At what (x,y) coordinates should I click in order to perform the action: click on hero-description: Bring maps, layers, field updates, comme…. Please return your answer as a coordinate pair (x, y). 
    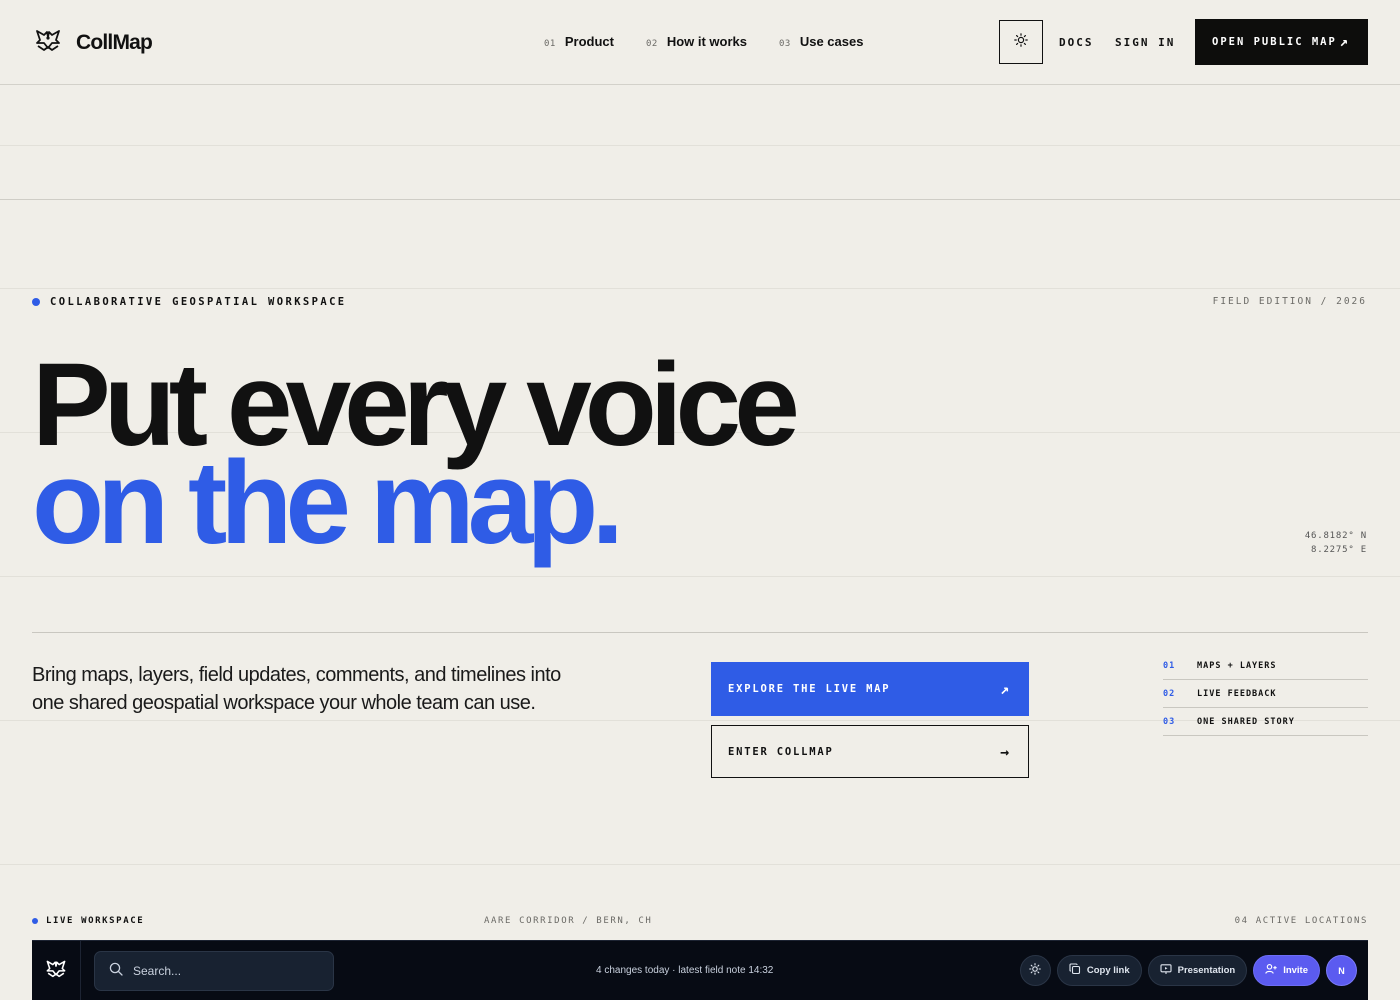
    Looking at the image, I should click on (296, 689).